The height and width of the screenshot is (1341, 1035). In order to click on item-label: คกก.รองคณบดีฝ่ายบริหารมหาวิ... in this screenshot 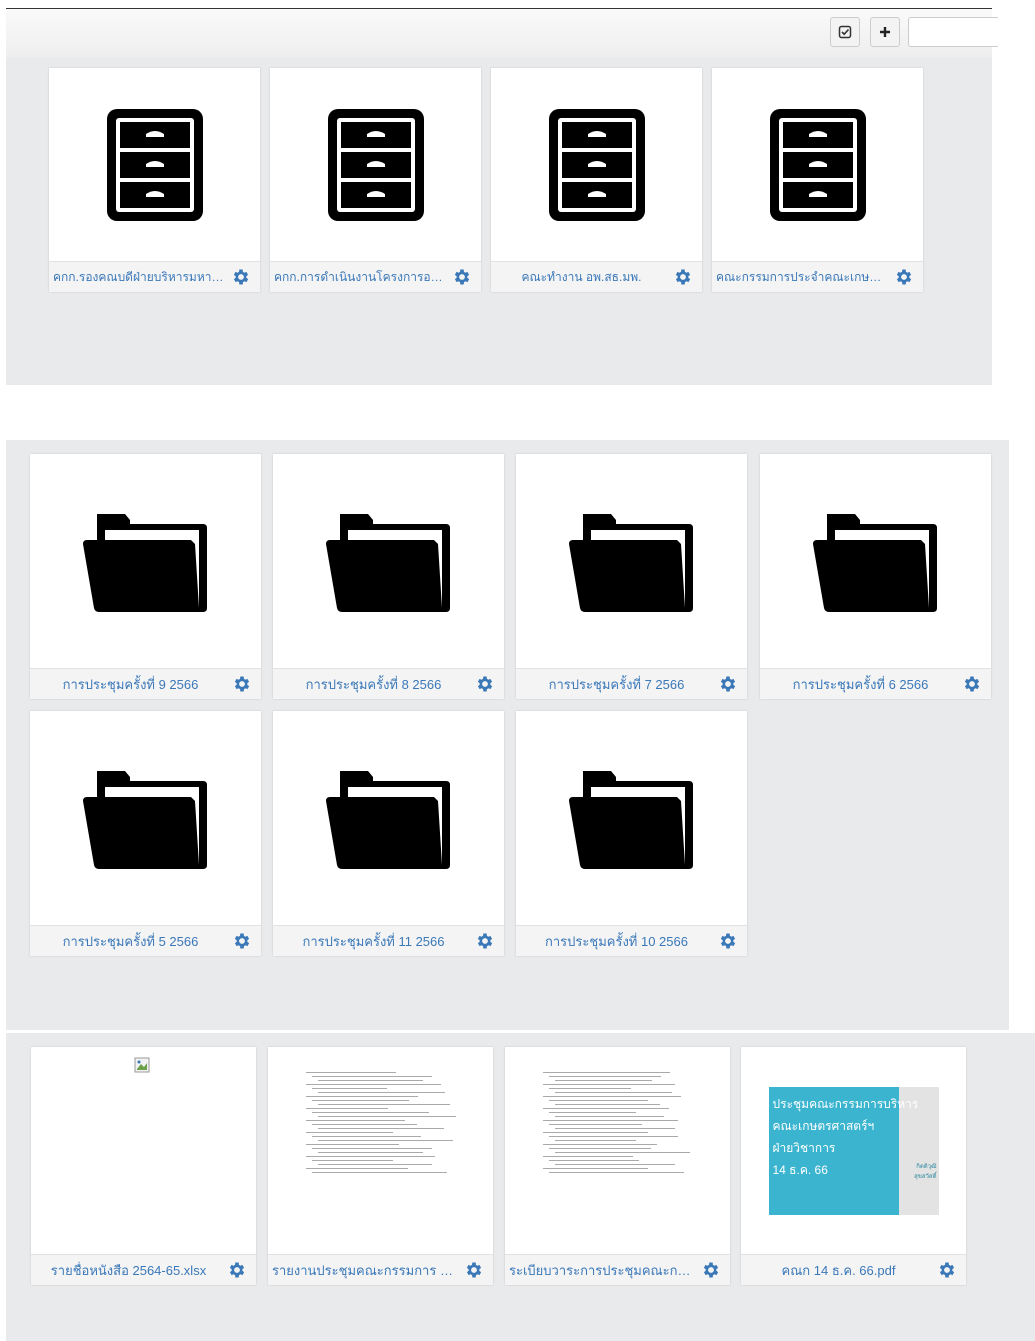, I will do `click(139, 277)`.